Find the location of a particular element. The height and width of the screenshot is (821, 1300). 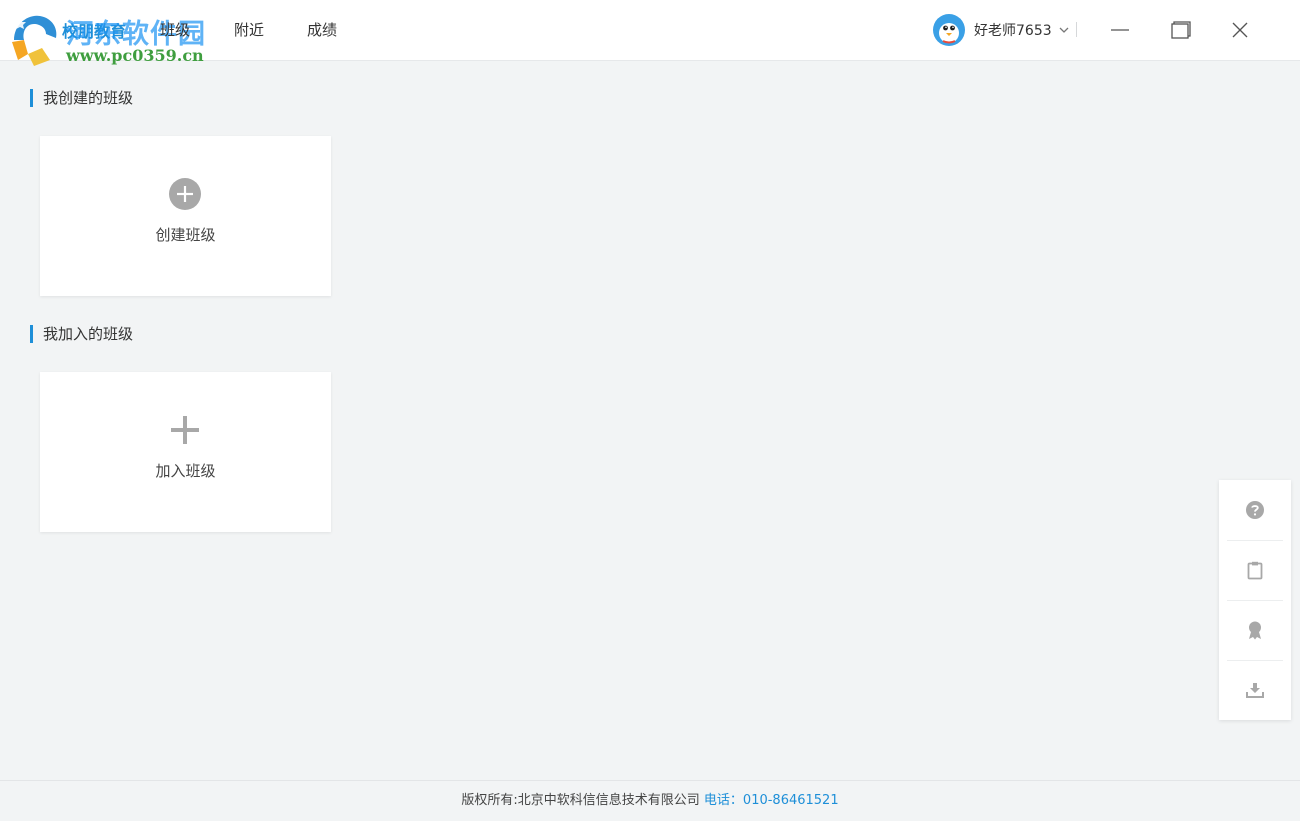

award-button is located at coordinates (1255, 630).